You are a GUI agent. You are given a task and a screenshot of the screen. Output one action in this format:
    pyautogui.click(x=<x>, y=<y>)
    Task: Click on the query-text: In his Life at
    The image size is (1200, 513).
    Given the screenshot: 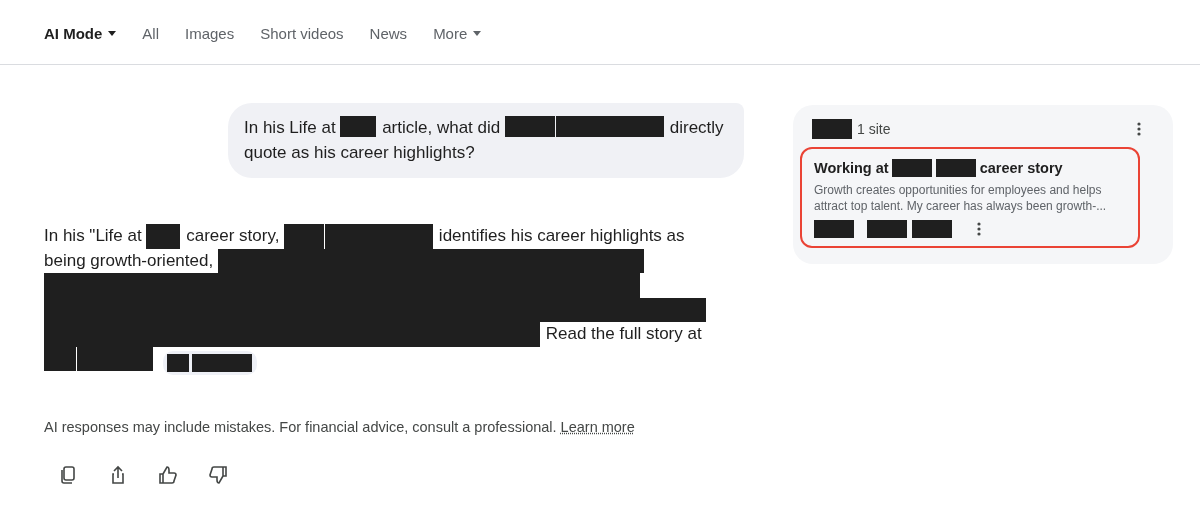 What is the action you would take?
    pyautogui.click(x=290, y=127)
    